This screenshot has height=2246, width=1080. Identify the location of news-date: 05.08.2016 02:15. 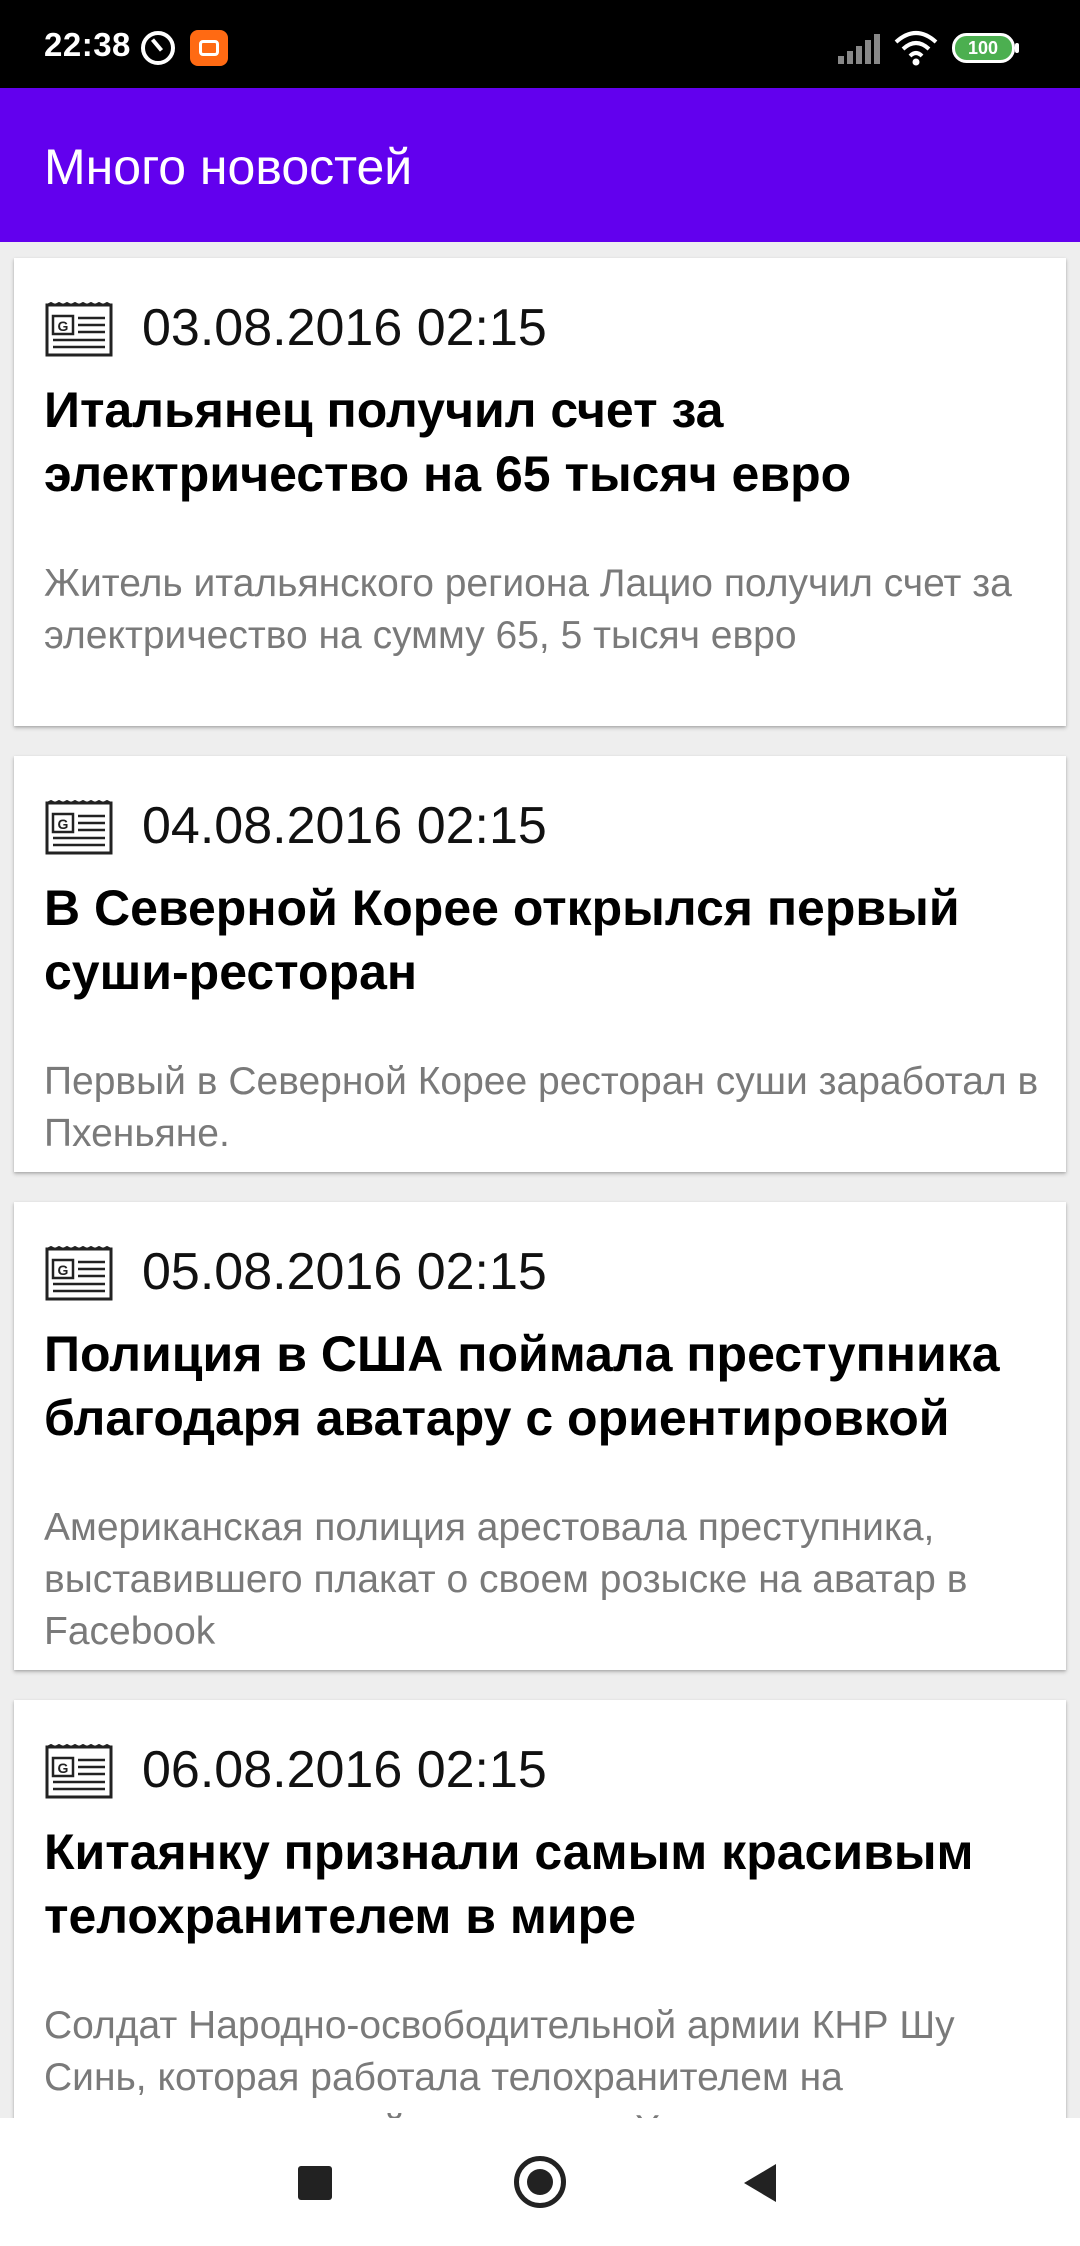
(344, 1272).